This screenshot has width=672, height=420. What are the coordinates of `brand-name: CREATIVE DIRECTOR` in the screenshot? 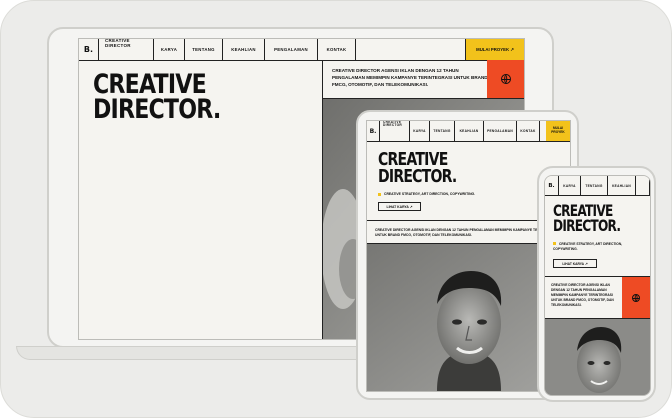 It's located at (126, 49).